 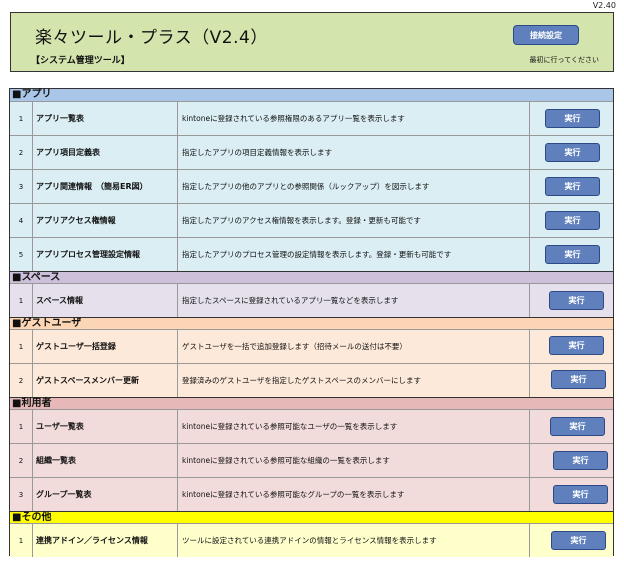 I want to click on tool-name: 組織一覧表, so click(x=105, y=460).